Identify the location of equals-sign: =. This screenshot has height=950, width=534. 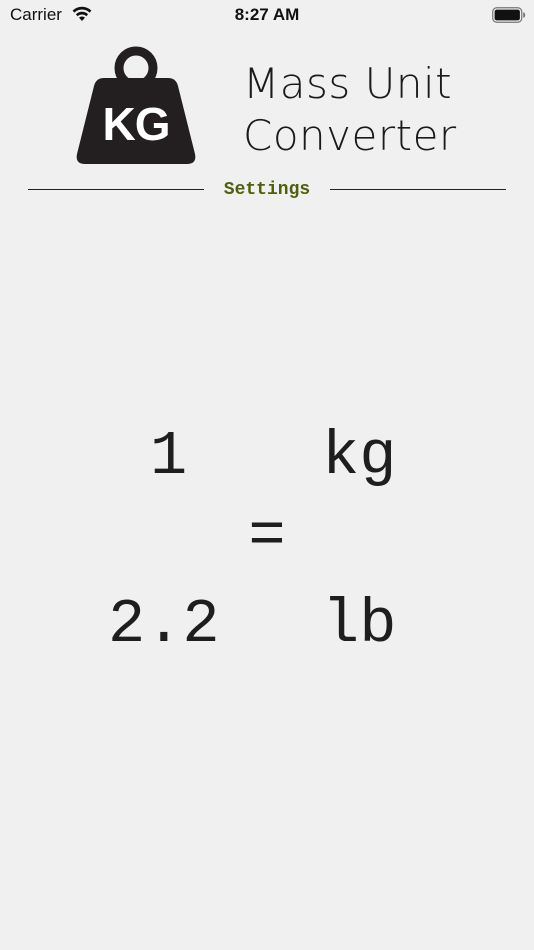
(267, 536).